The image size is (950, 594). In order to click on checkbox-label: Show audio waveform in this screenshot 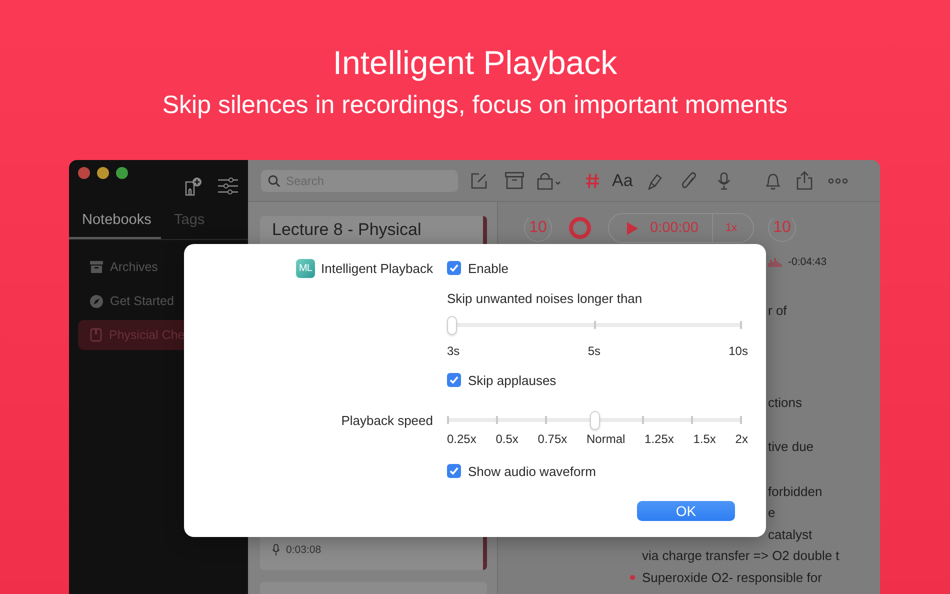, I will do `click(532, 471)`.